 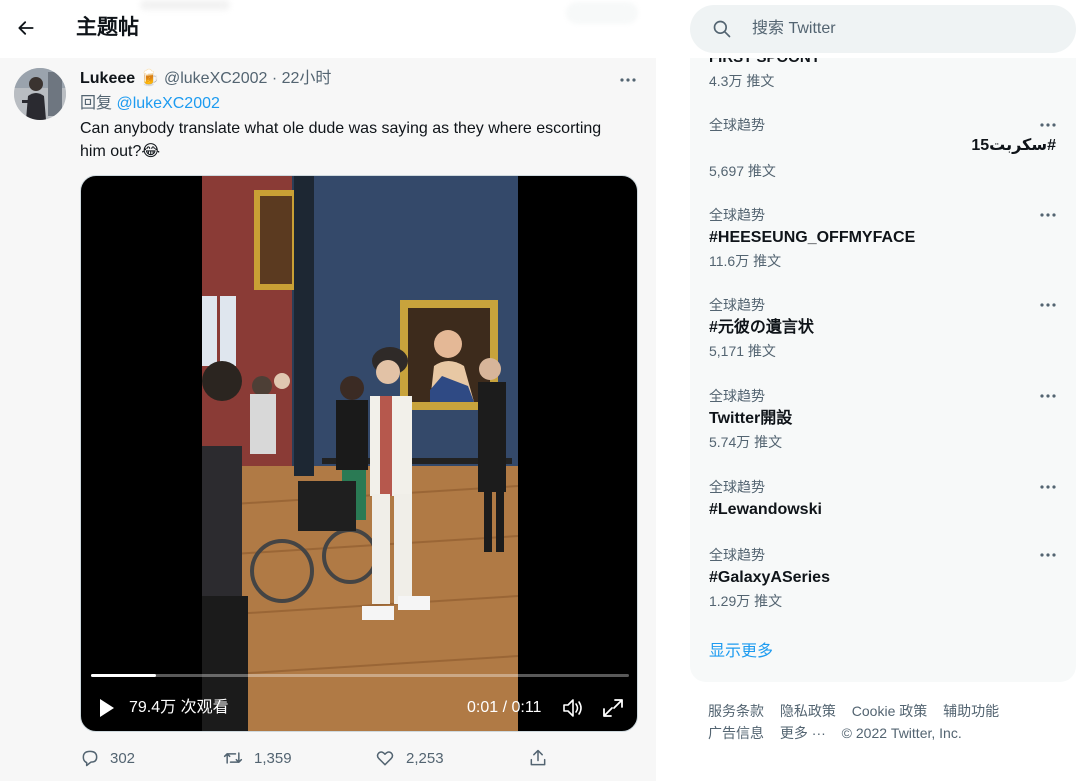 I want to click on fullscreen-icon, so click(x=613, y=708).